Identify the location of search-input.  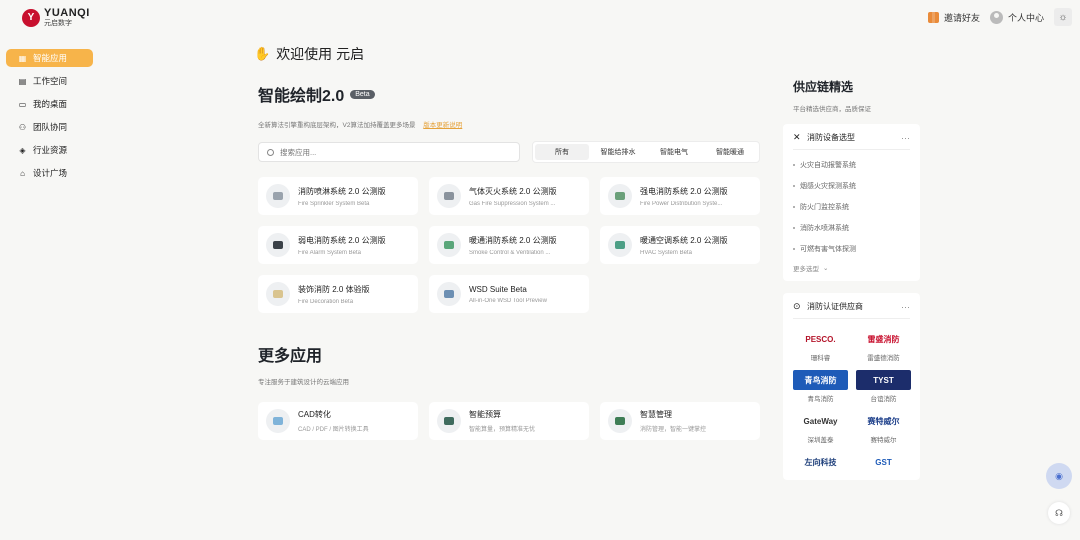
(393, 152).